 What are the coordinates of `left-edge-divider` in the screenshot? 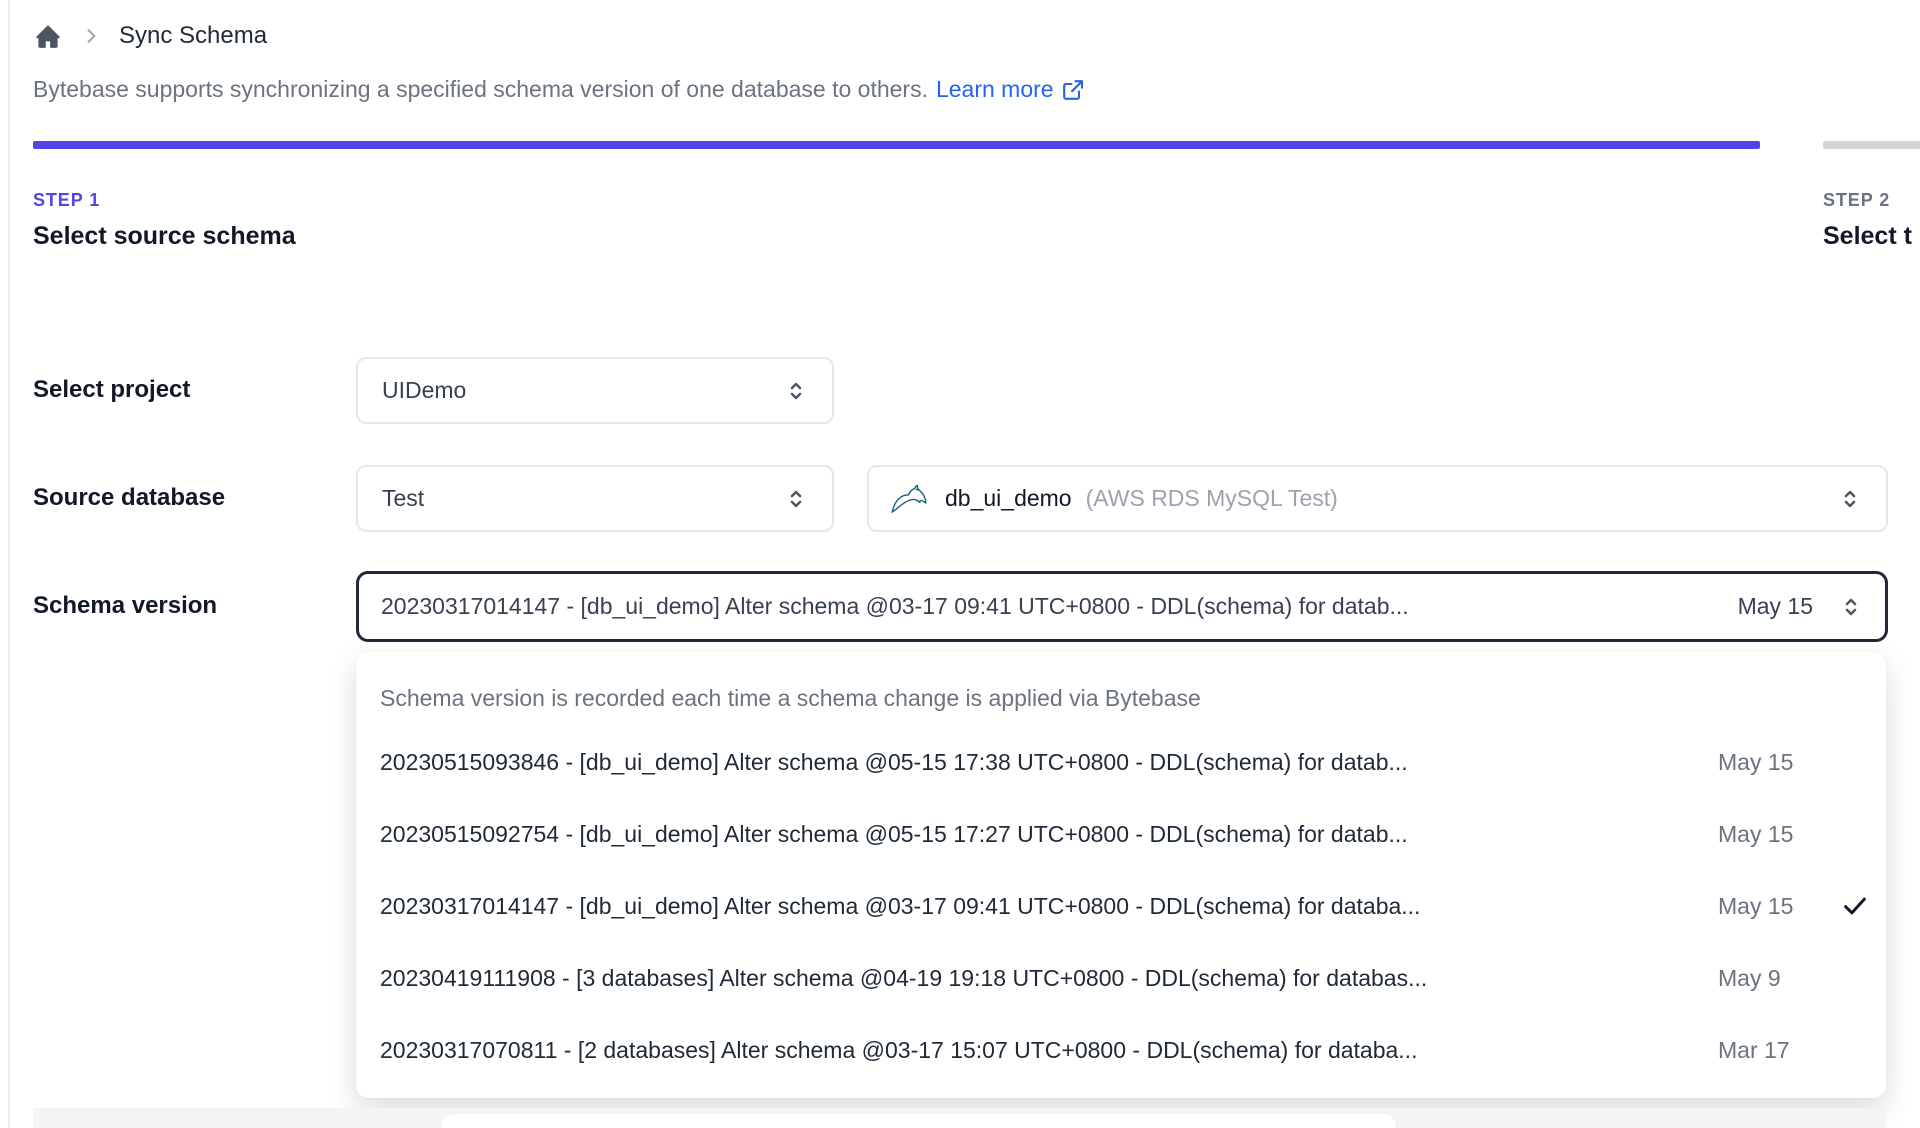 It's located at (9, 564).